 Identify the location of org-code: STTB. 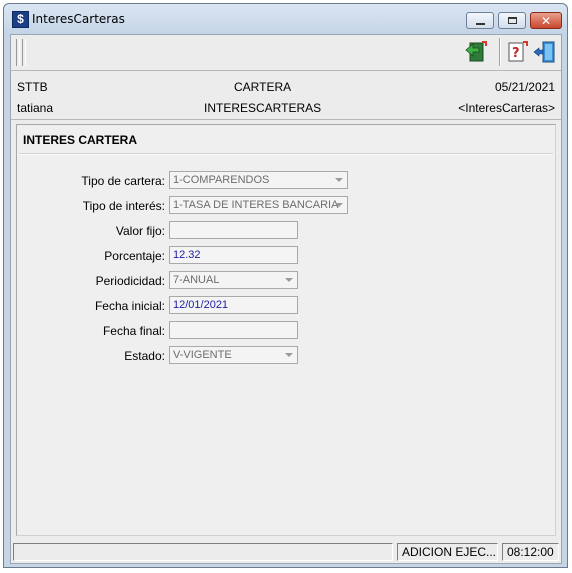
(32, 87).